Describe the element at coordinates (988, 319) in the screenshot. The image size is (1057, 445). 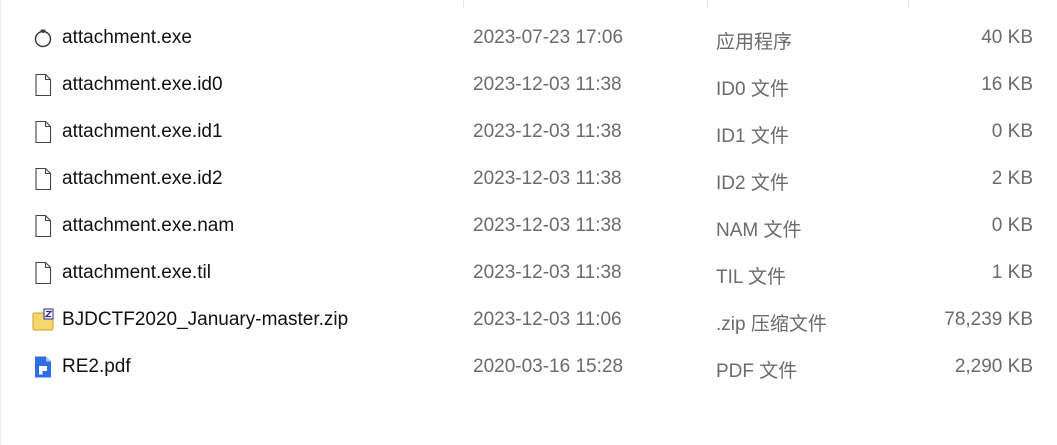
I see `file-size: 78,239 KB` at that location.